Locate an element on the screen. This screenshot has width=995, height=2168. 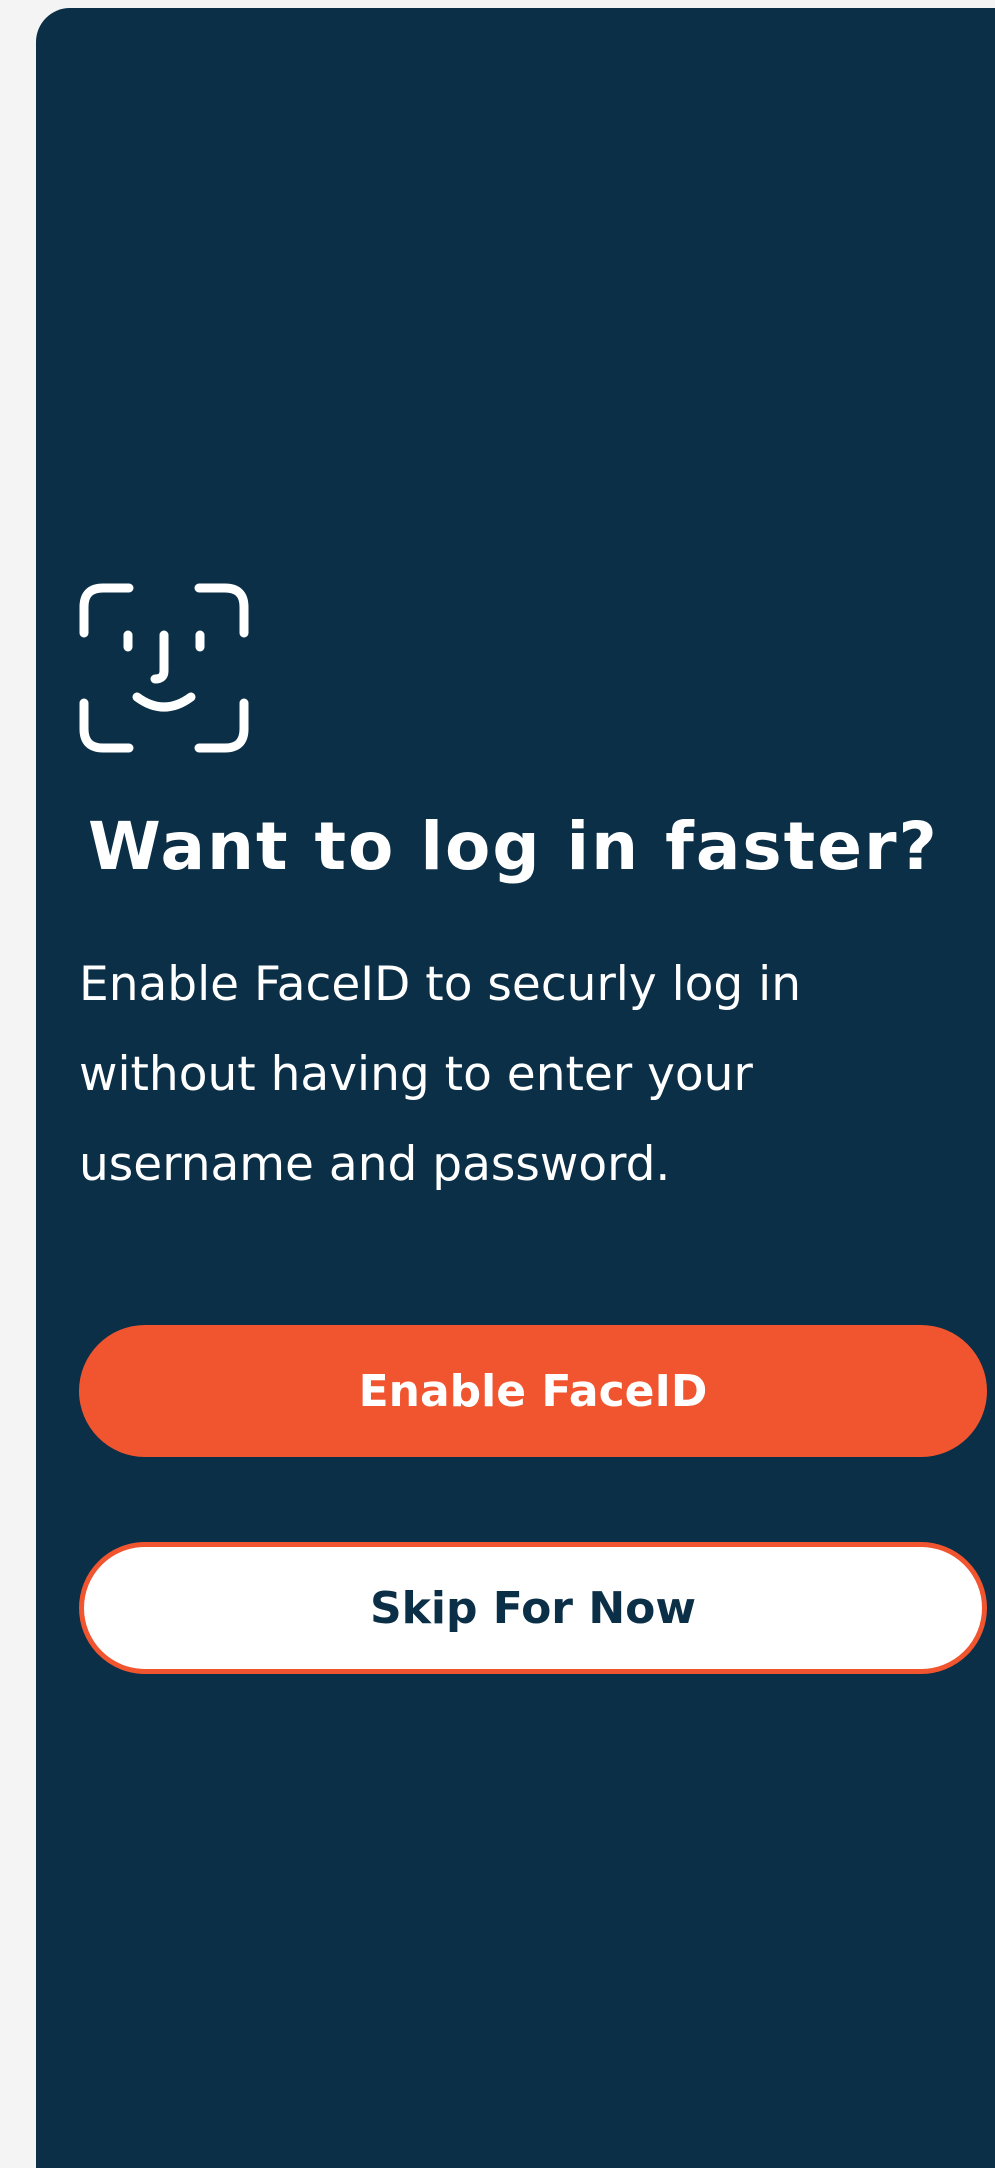
enable-faceid-button: Enable FaceID is located at coordinates (533, 1391).